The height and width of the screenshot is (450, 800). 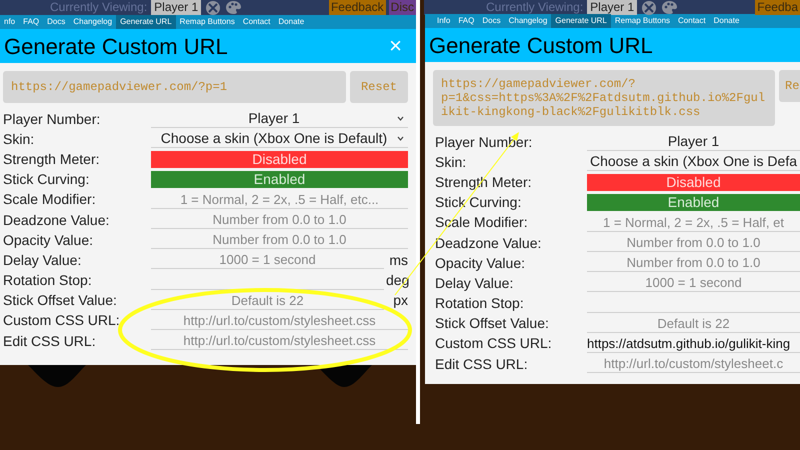 What do you see at coordinates (52, 119) in the screenshot?
I see `field-label: Player Number:` at bounding box center [52, 119].